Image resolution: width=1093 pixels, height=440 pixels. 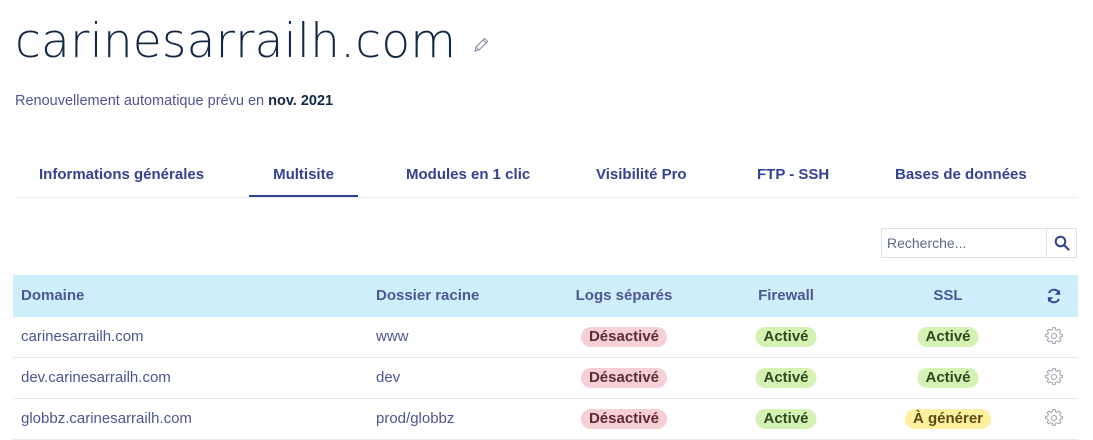 I want to click on page-header: carinesarrailh.com, so click(x=252, y=42).